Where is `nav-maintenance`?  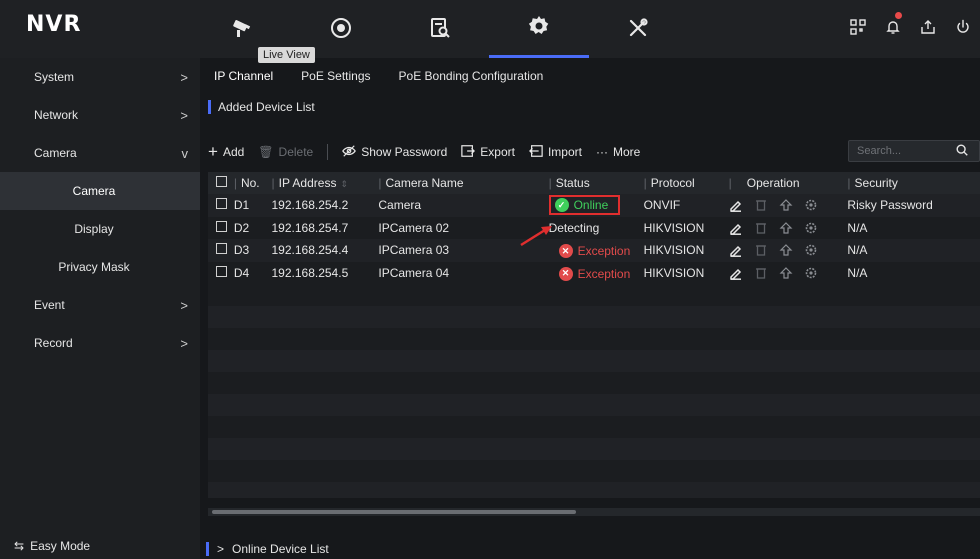
nav-maintenance is located at coordinates (638, 29).